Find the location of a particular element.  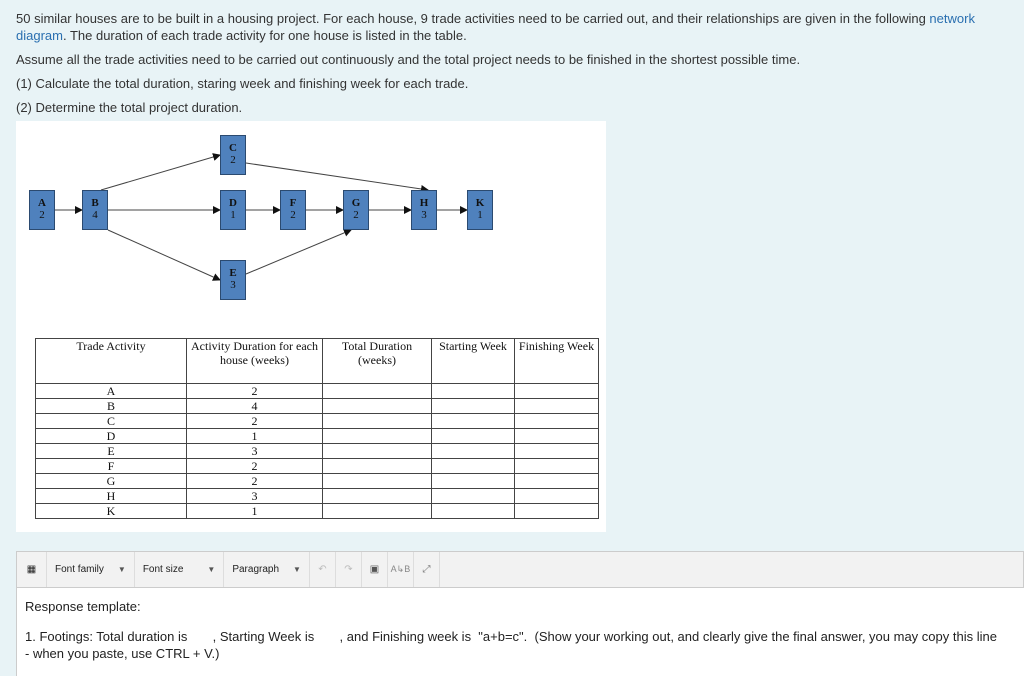

edge-c-h is located at coordinates (337, 177).